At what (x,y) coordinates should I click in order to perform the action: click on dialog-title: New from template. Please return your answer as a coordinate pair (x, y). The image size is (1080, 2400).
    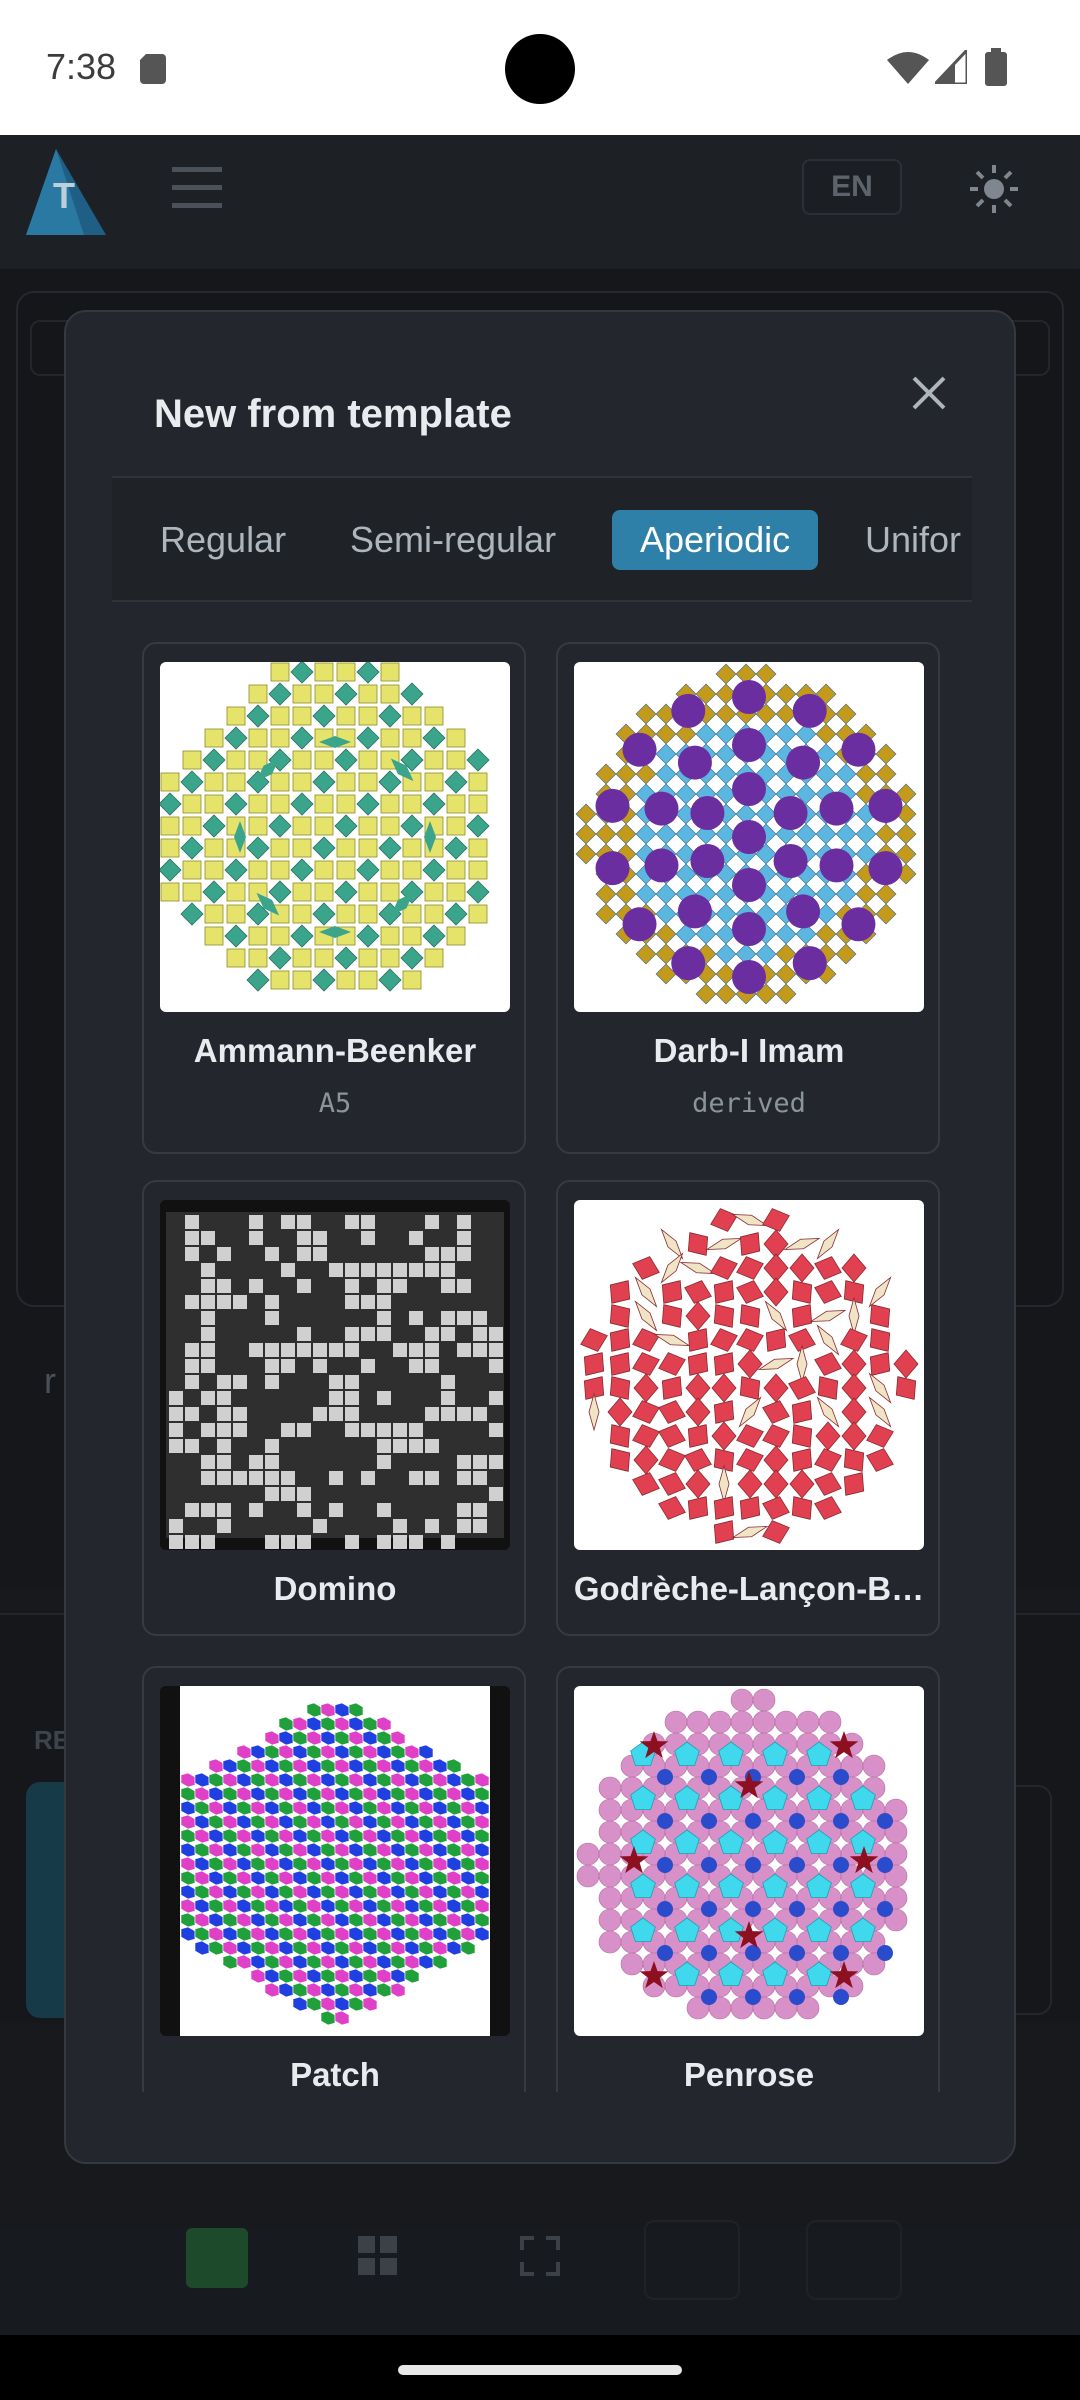
    Looking at the image, I should click on (333, 414).